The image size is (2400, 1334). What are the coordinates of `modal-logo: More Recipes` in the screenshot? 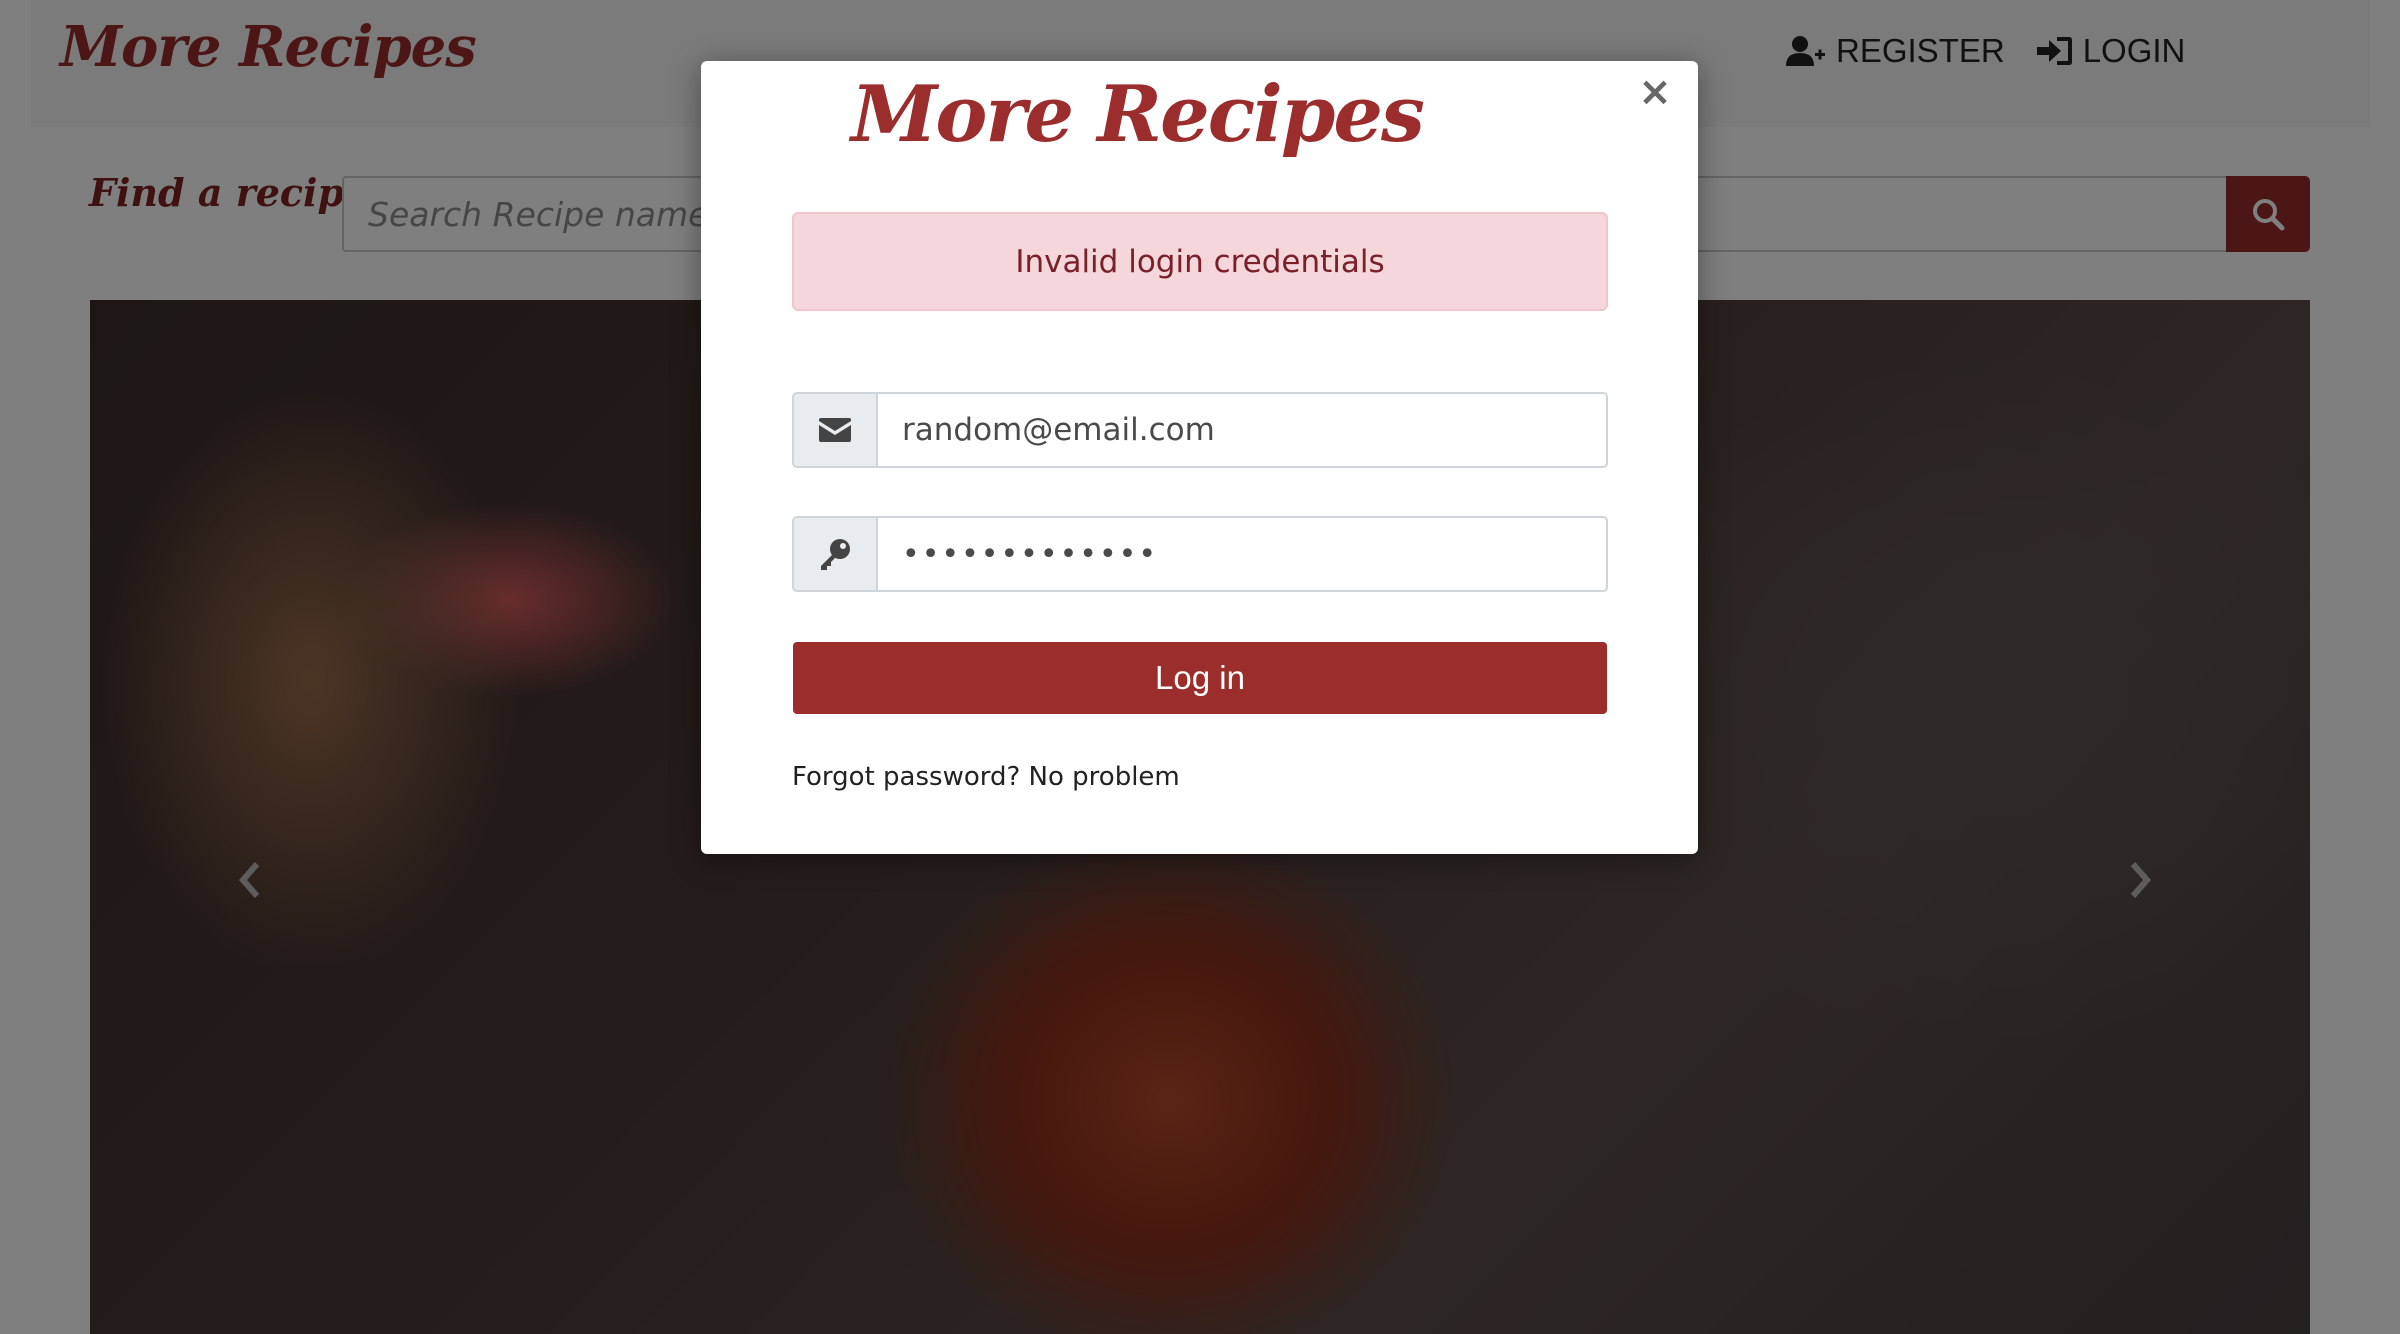 It's located at (1138, 114).